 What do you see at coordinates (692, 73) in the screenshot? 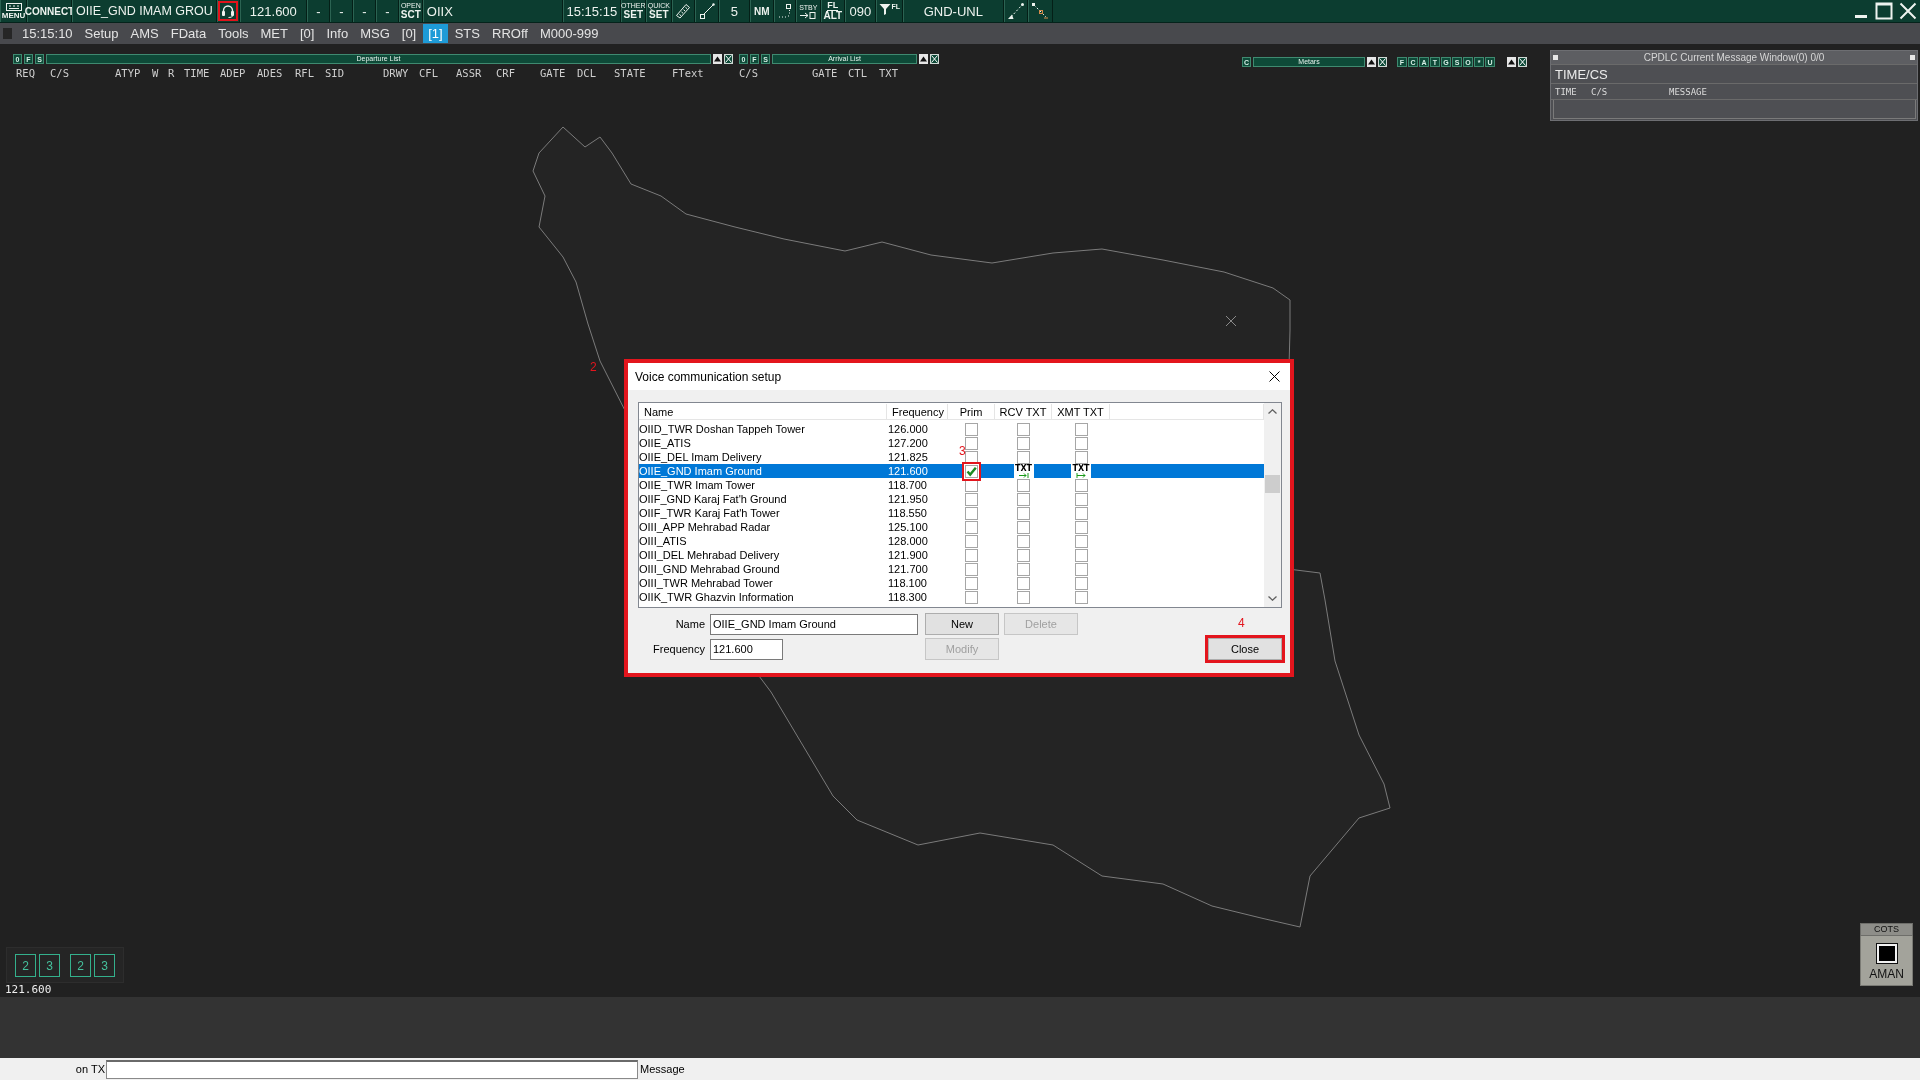
I see `column-header: FText` at bounding box center [692, 73].